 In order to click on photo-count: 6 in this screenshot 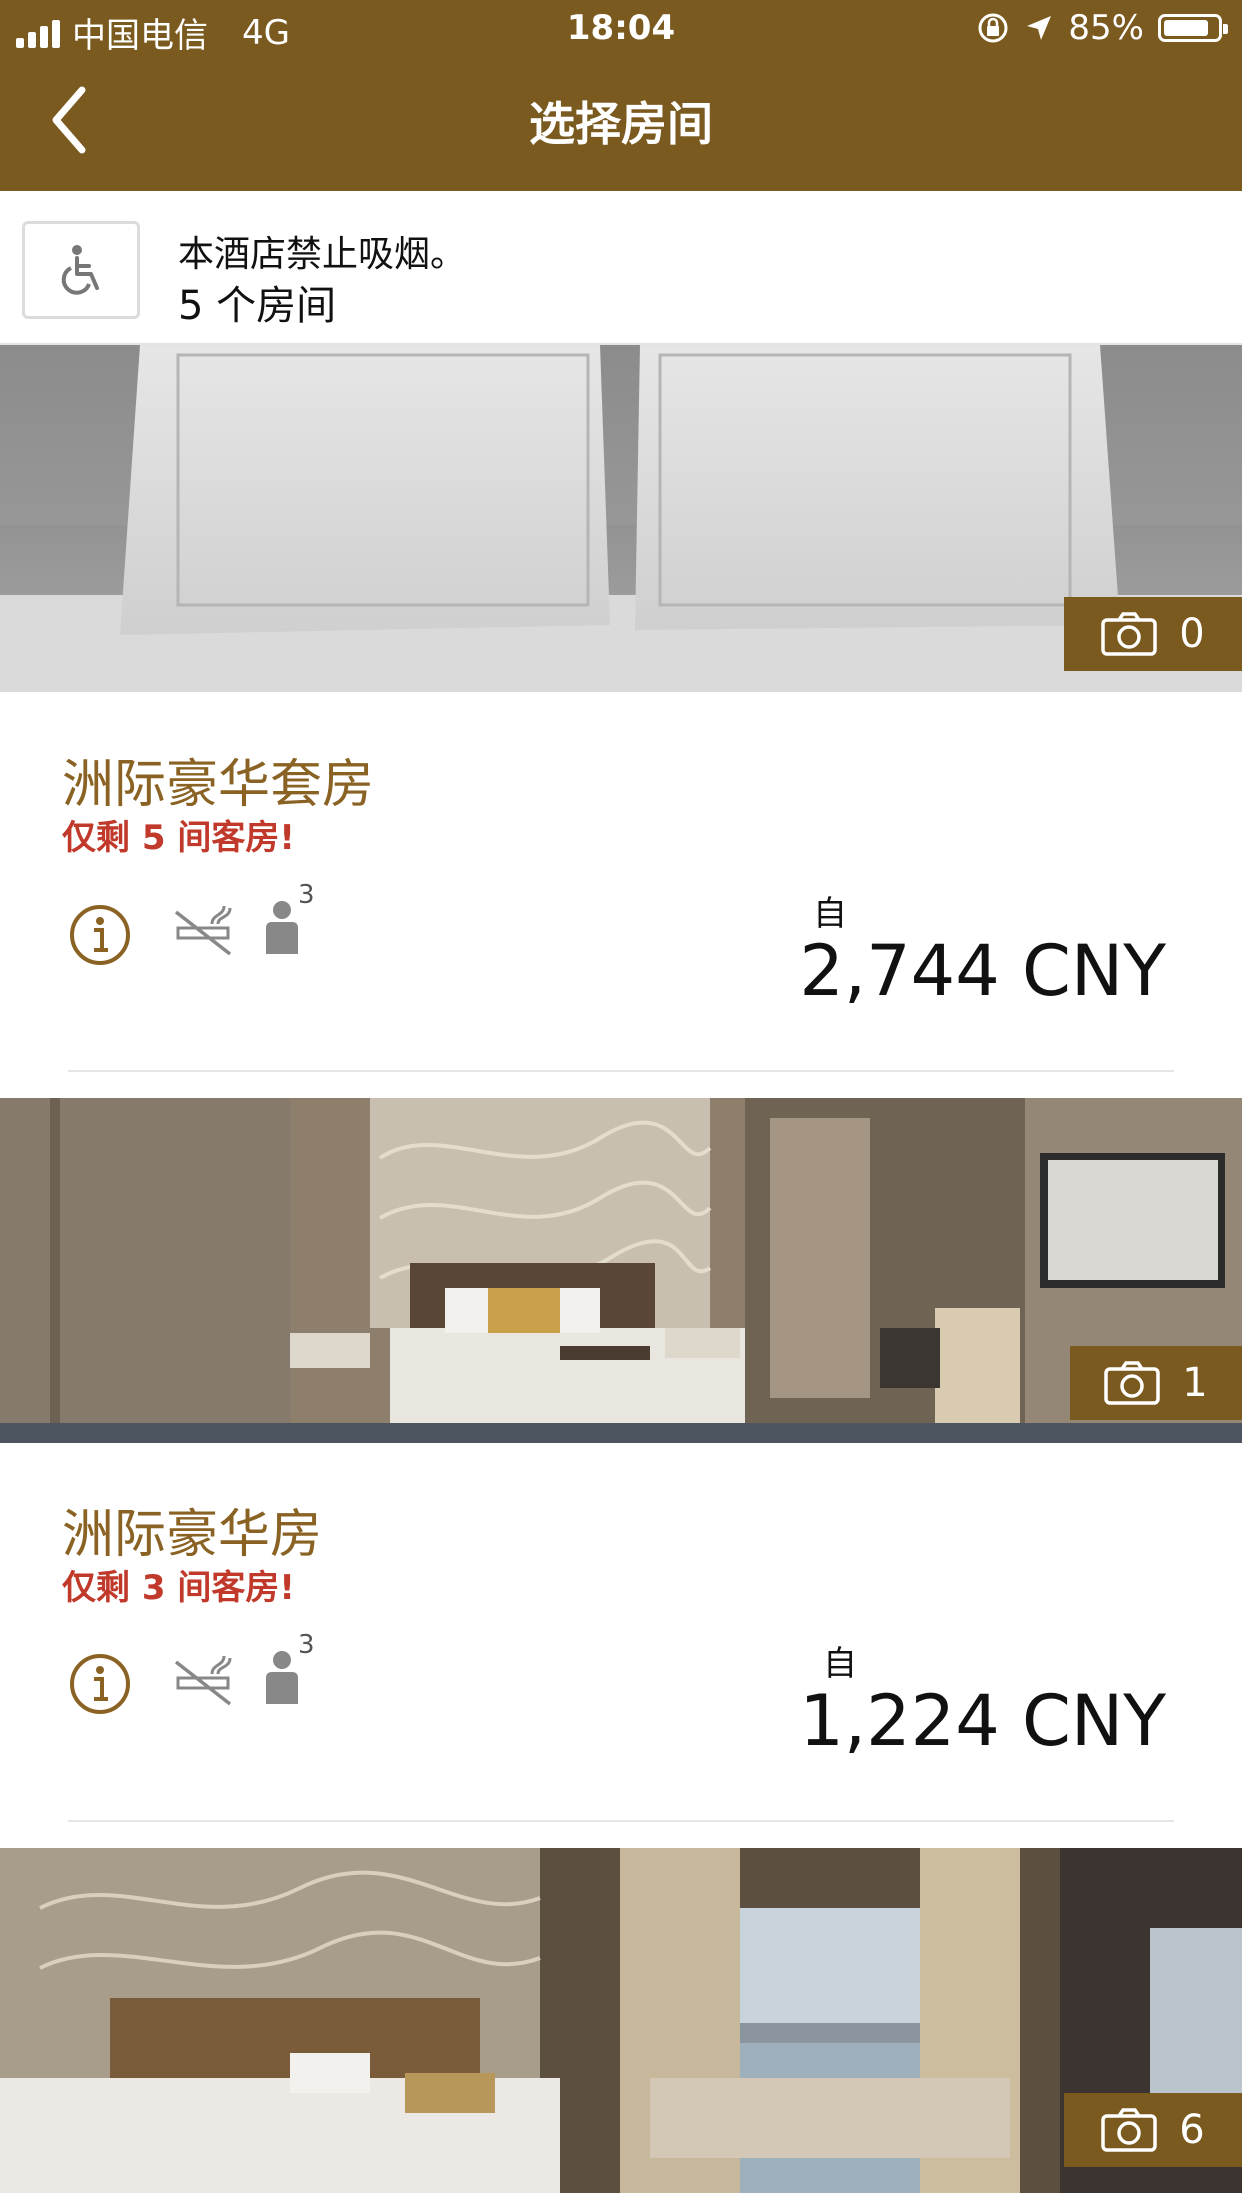, I will do `click(1192, 2130)`.